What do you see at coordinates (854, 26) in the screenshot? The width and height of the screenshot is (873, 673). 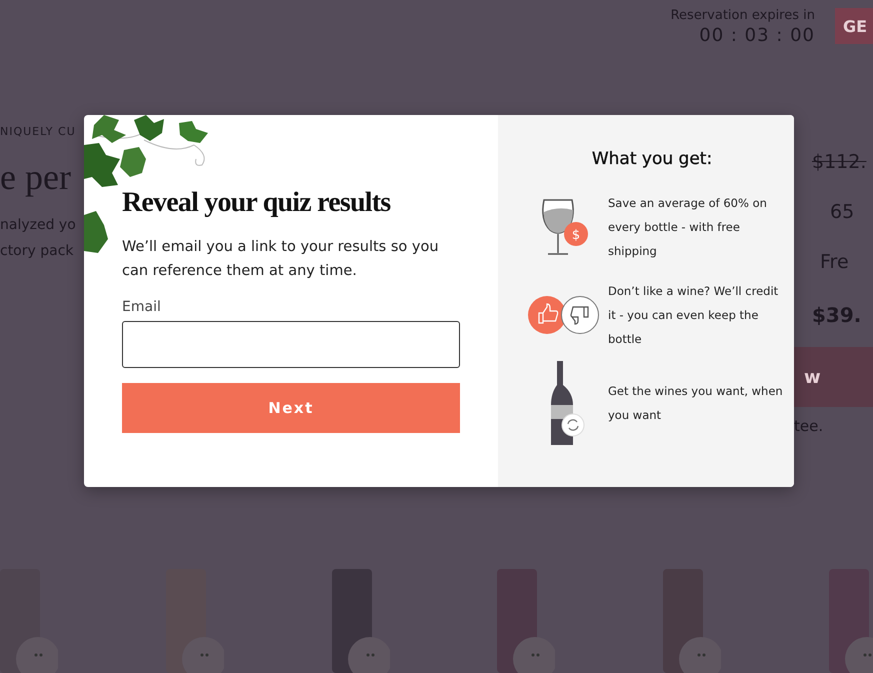 I see `get-button: GE` at bounding box center [854, 26].